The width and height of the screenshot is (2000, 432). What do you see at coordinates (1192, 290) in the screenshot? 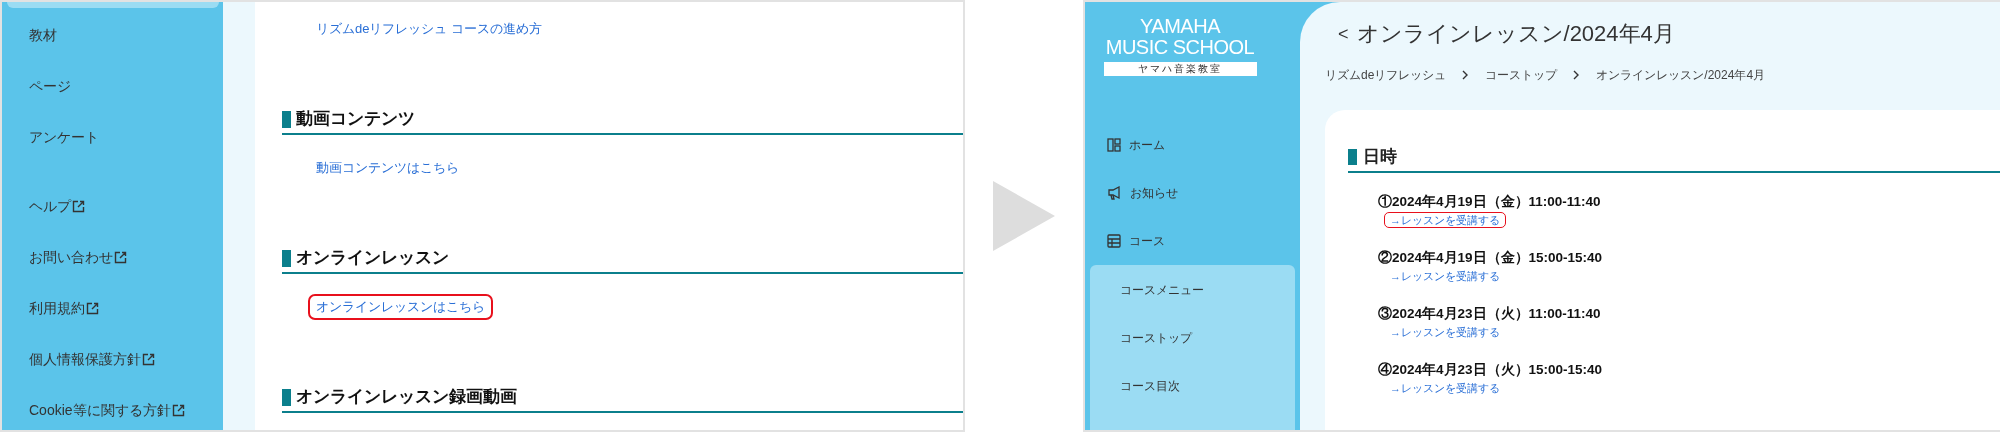
I see `submenu-item: コースメニュー` at bounding box center [1192, 290].